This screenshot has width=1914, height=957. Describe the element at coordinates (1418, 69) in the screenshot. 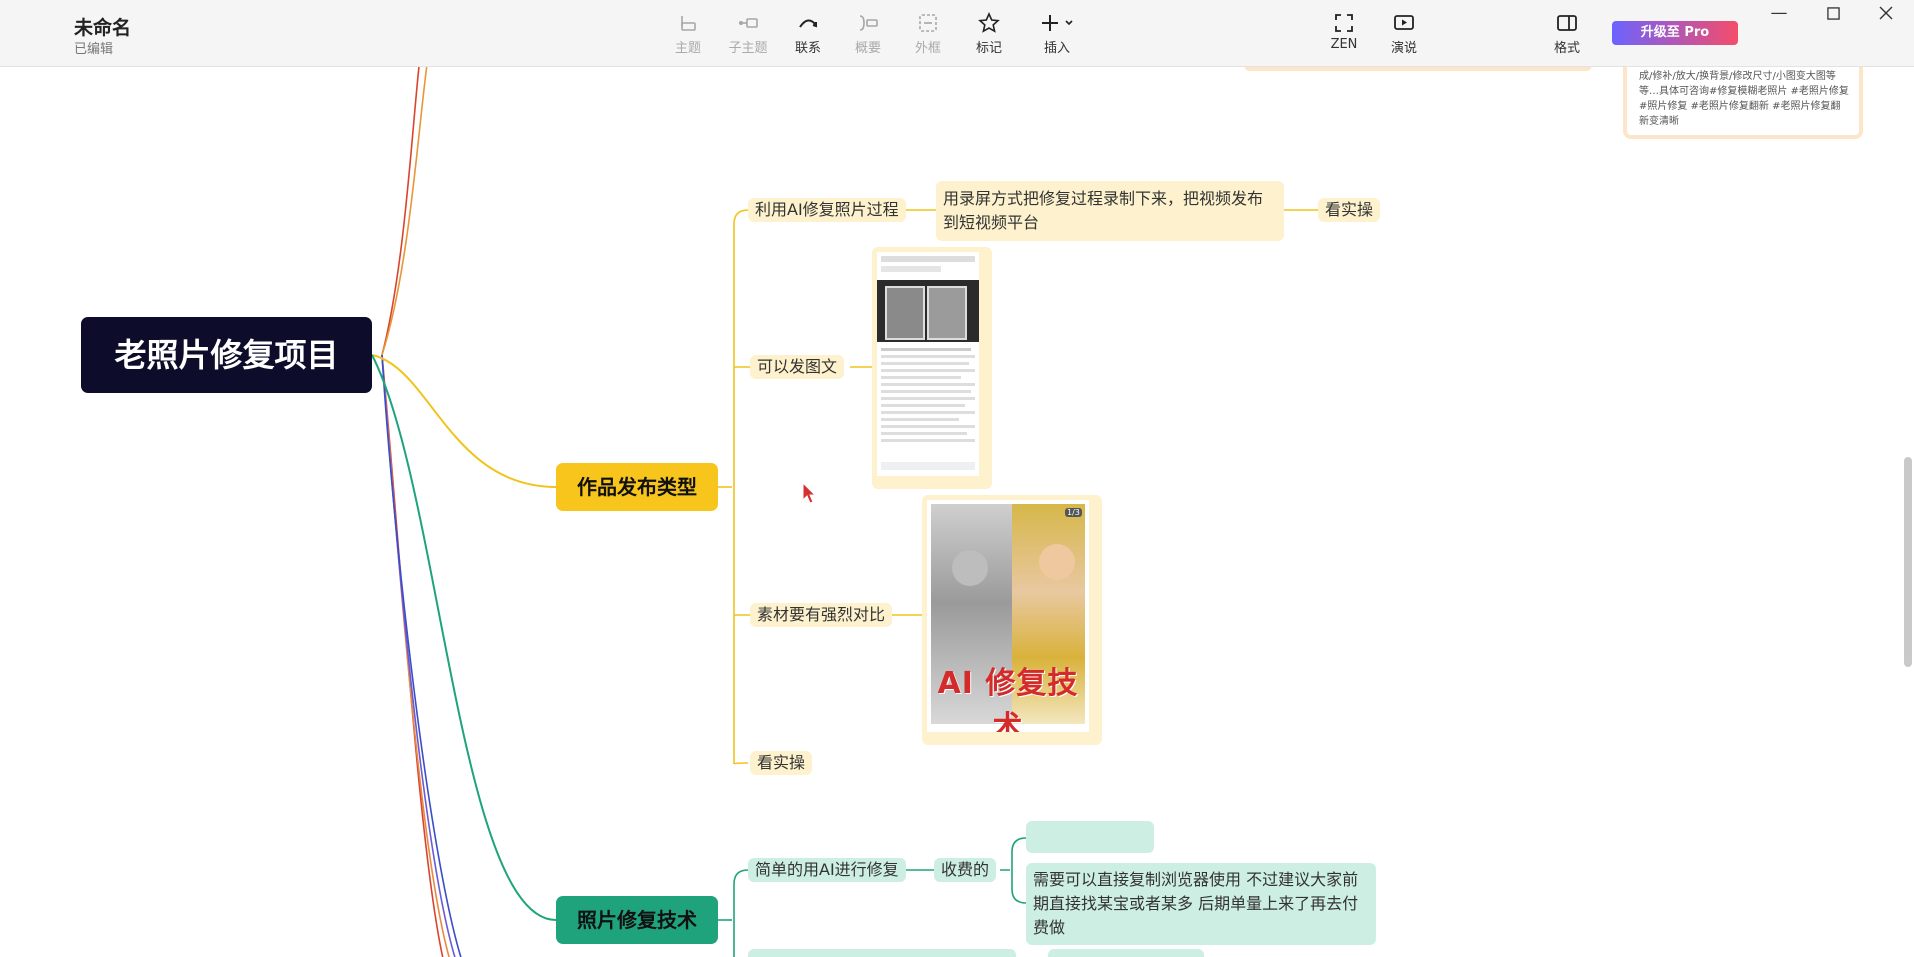

I see `partial-node-top` at that location.